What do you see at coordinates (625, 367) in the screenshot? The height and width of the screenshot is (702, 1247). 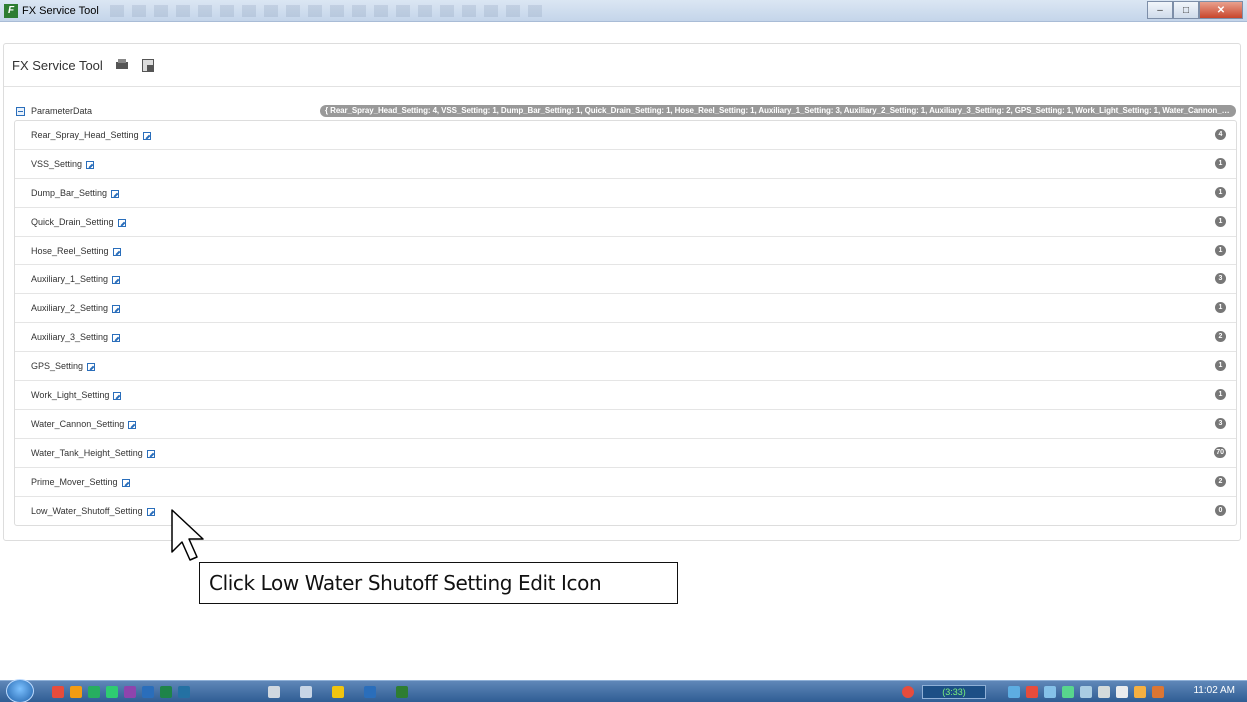 I see `list-item: GPS_Setting 1` at bounding box center [625, 367].